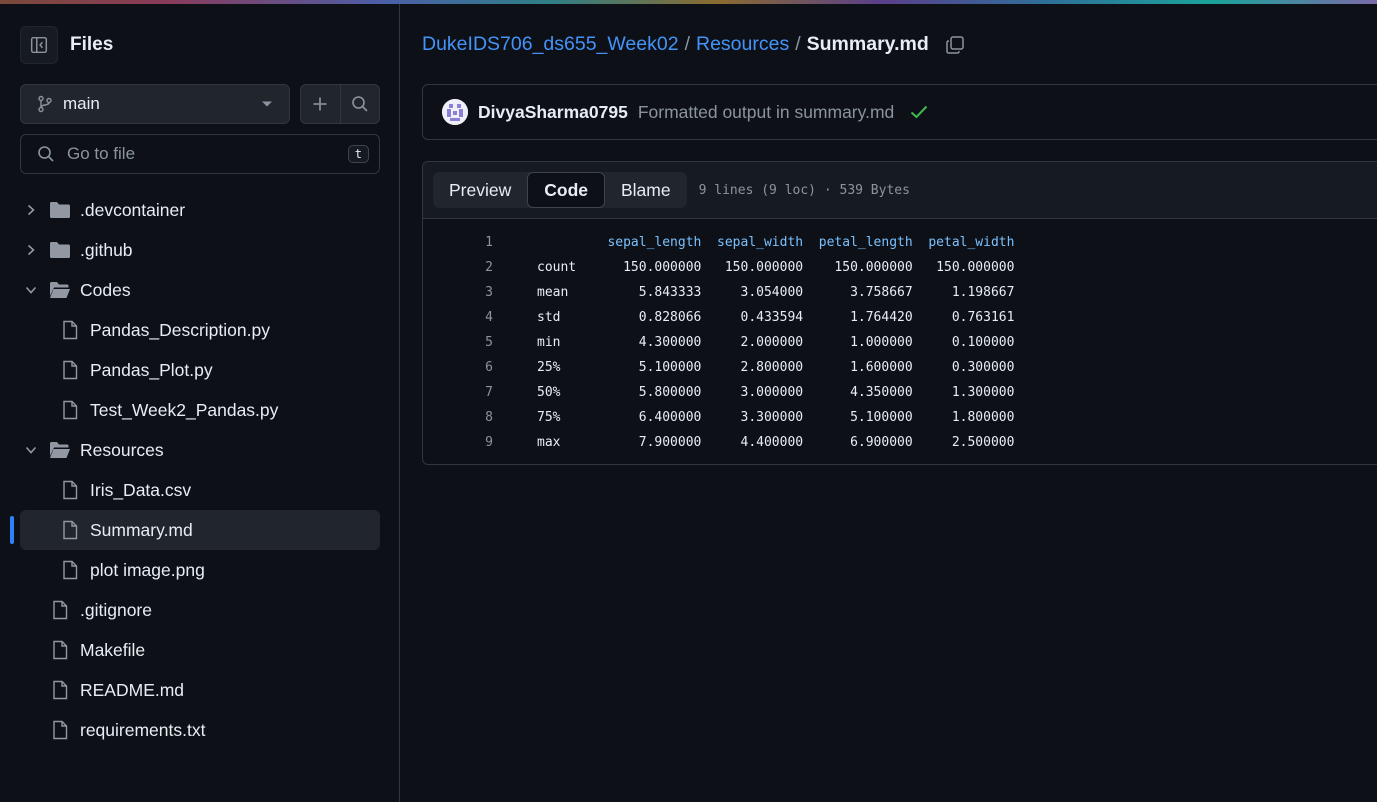  Describe the element at coordinates (742, 44) in the screenshot. I see `breadcrumb-folder-link: Resources` at that location.